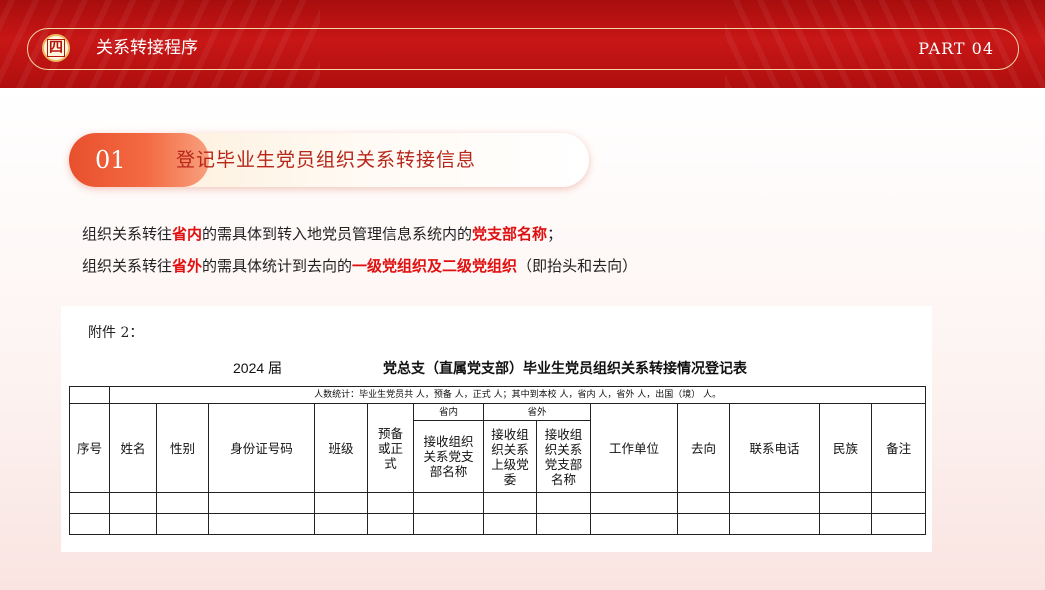  I want to click on document-year: 2024 届, so click(258, 368).